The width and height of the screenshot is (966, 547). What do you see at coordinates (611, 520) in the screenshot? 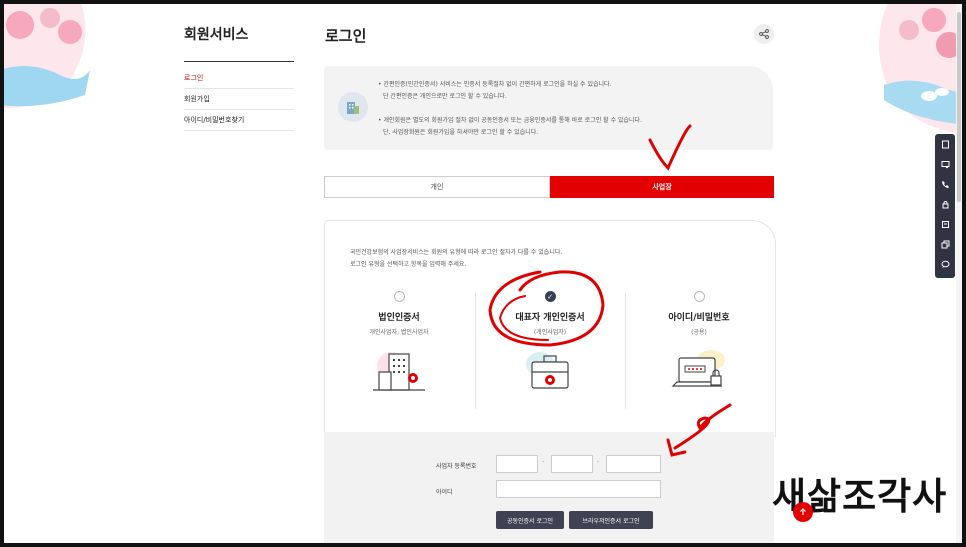
I see `browser-certificate-login-button: 브라우저인증서 로그인` at bounding box center [611, 520].